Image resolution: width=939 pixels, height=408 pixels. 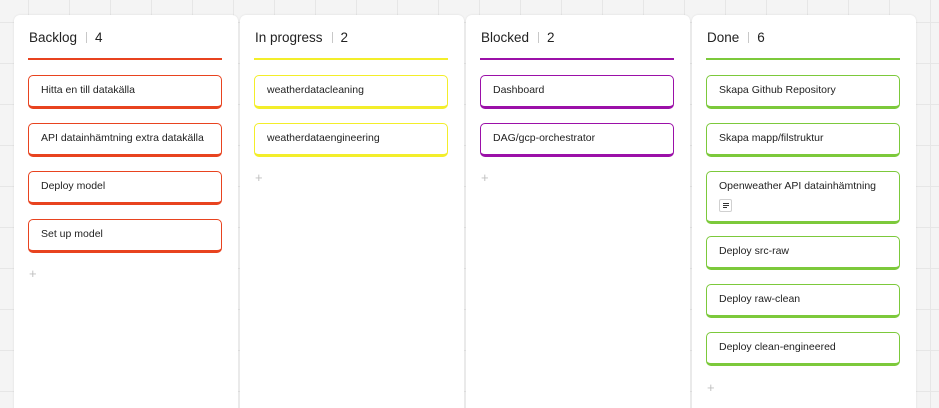 I want to click on card: DAG/gcp-orchestrator, so click(x=577, y=140).